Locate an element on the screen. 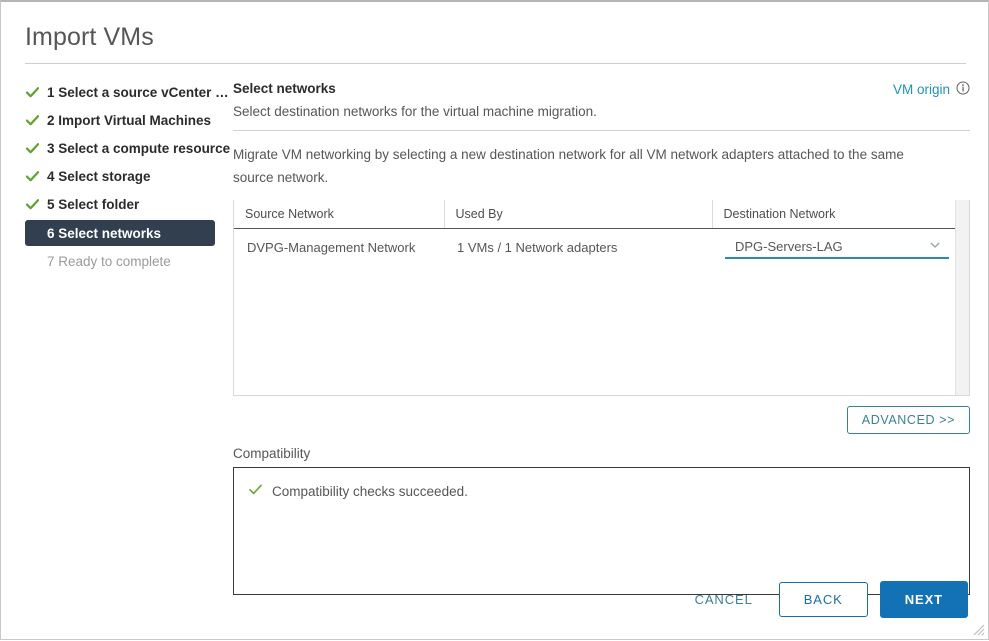  advanced-row: ADVANCED >> is located at coordinates (601, 420).